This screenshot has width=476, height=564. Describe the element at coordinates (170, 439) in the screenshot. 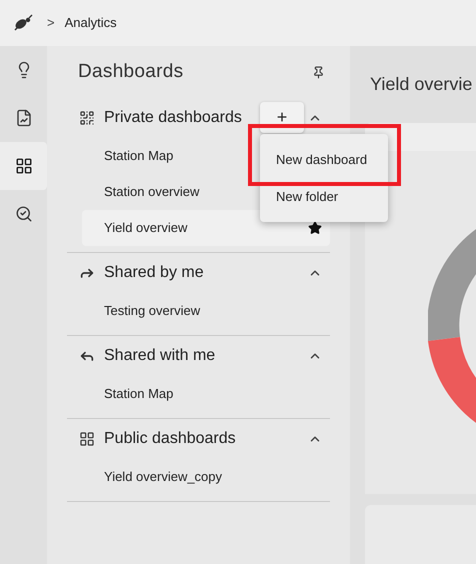

I see `section-title: Public dashboards` at that location.